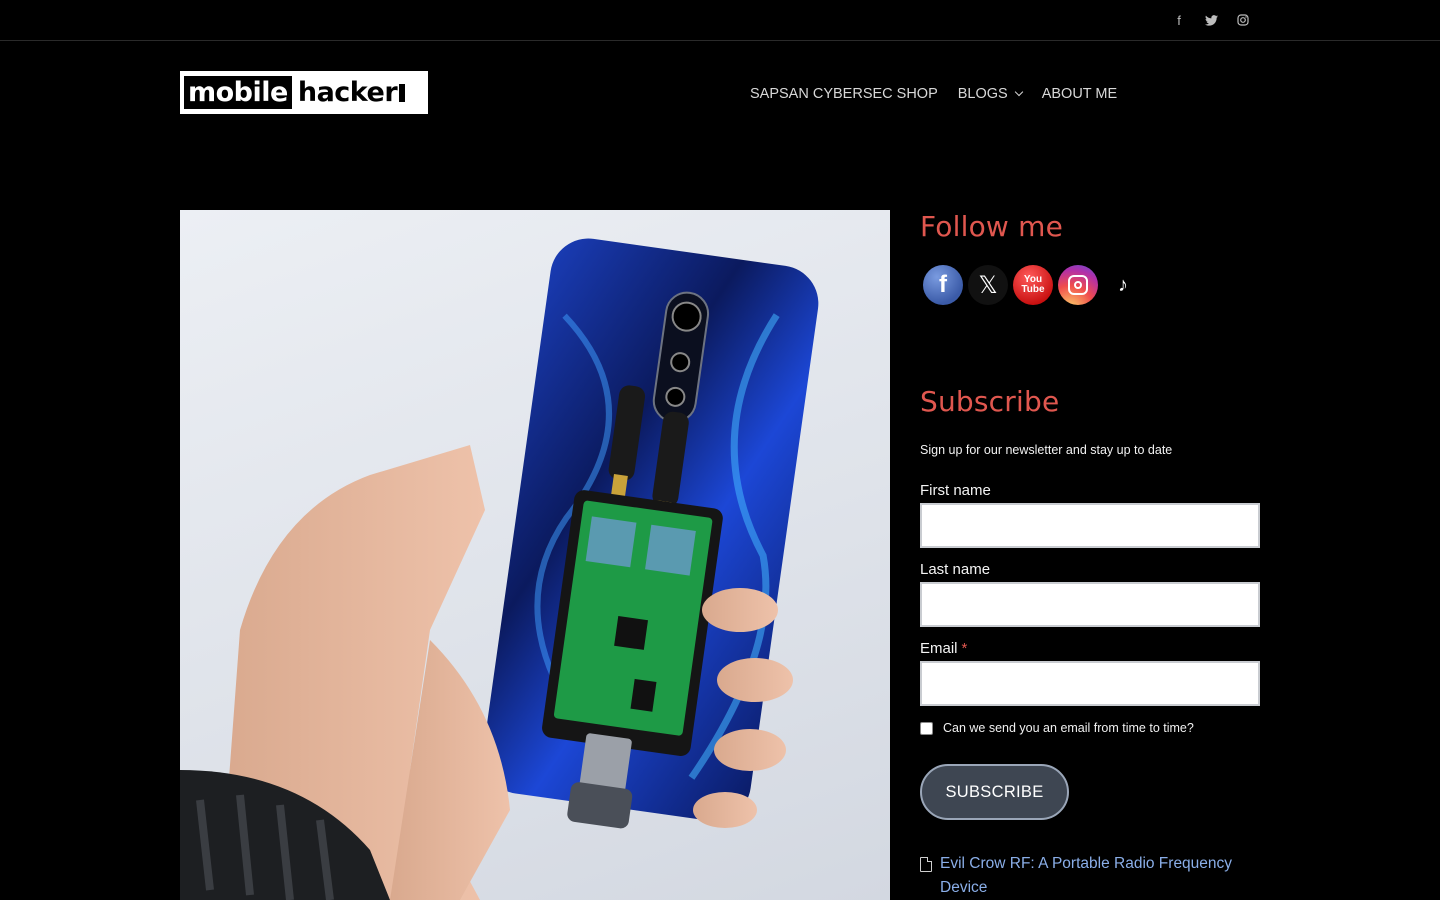 The width and height of the screenshot is (1440, 900). Describe the element at coordinates (939, 648) in the screenshot. I see `email-label-text: Email` at that location.